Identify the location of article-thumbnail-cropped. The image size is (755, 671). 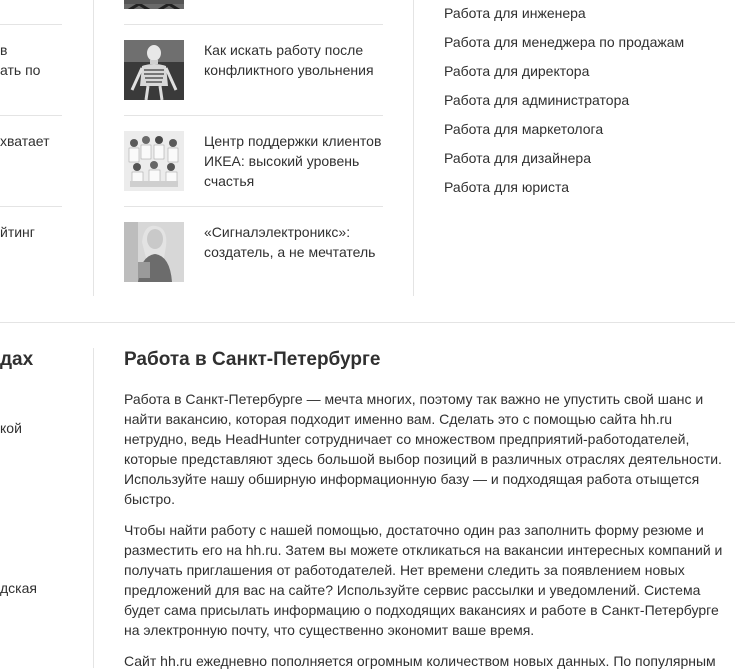
(154, 4).